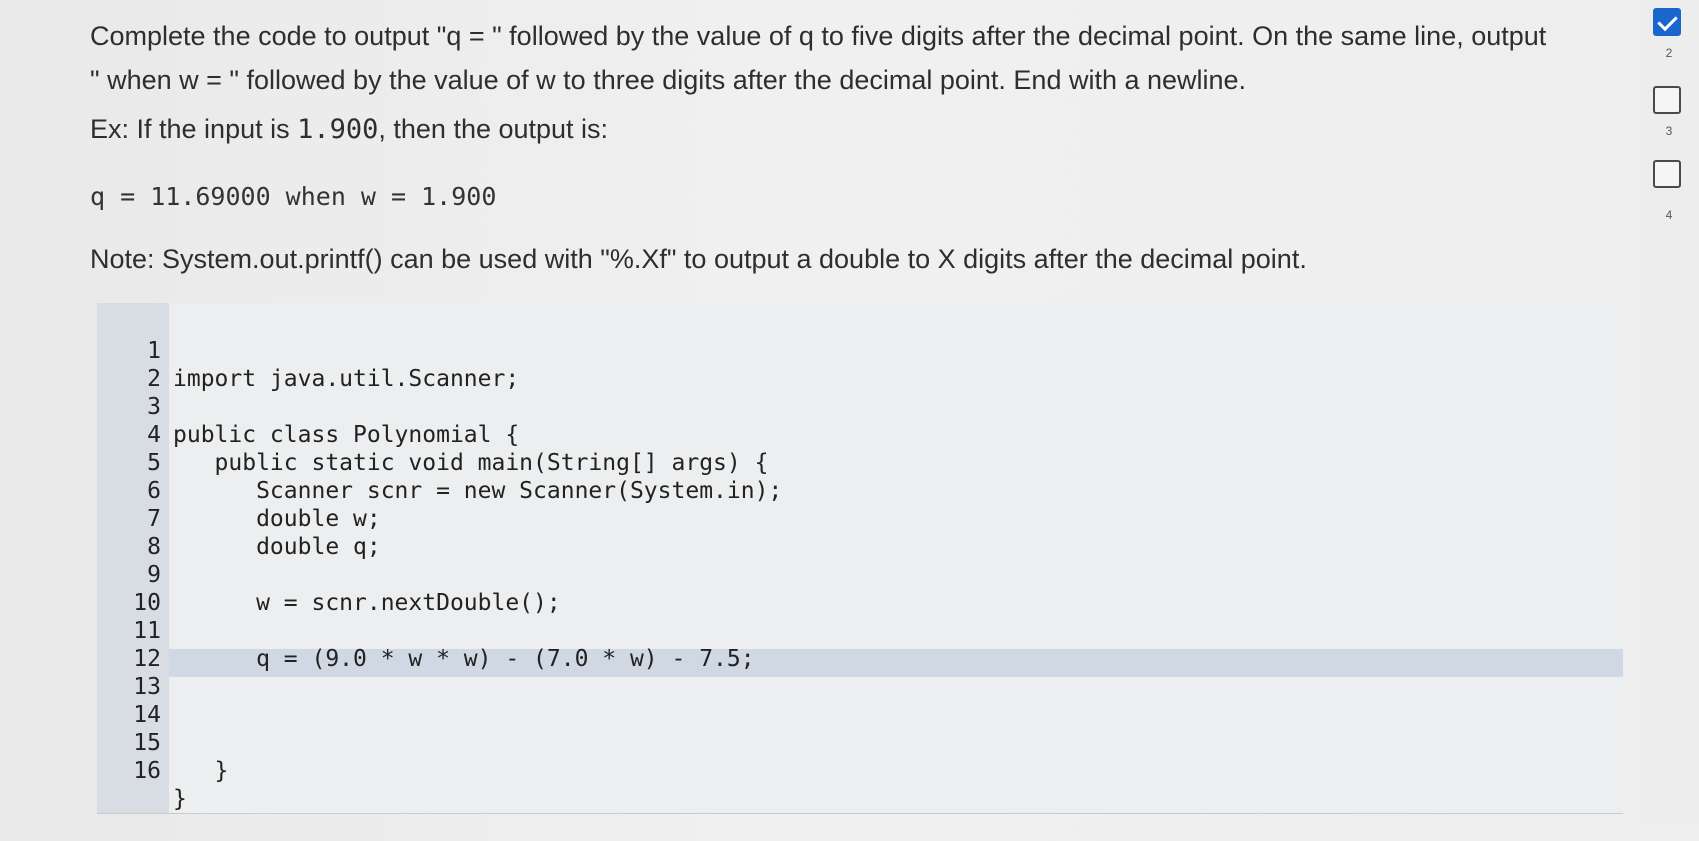  What do you see at coordinates (860, 406) in the screenshot?
I see `code-line: 3 public class Polynomial {` at bounding box center [860, 406].